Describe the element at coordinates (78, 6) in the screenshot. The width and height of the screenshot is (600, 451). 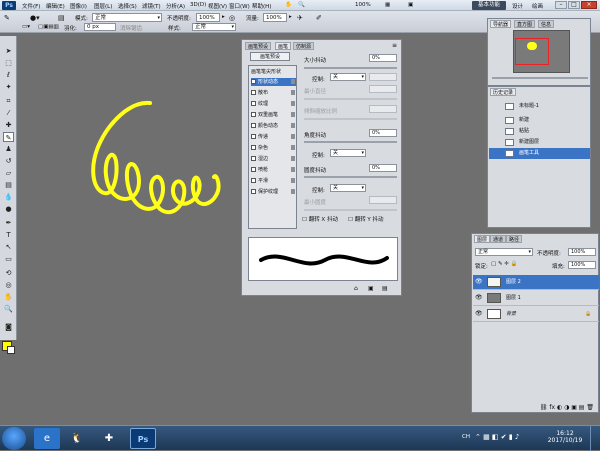
I see `menu-image: 图像(I)` at that location.